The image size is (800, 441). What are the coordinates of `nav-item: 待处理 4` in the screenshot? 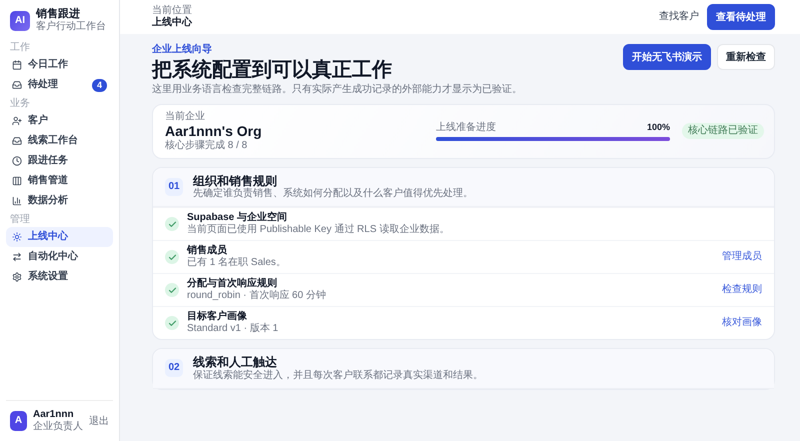 It's located at (59, 85).